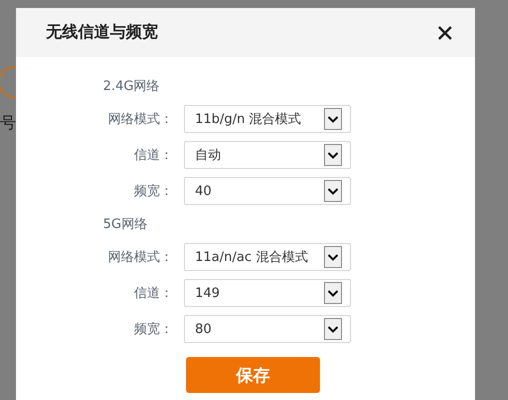 The image size is (508, 400). I want to click on close-icon, so click(445, 32).